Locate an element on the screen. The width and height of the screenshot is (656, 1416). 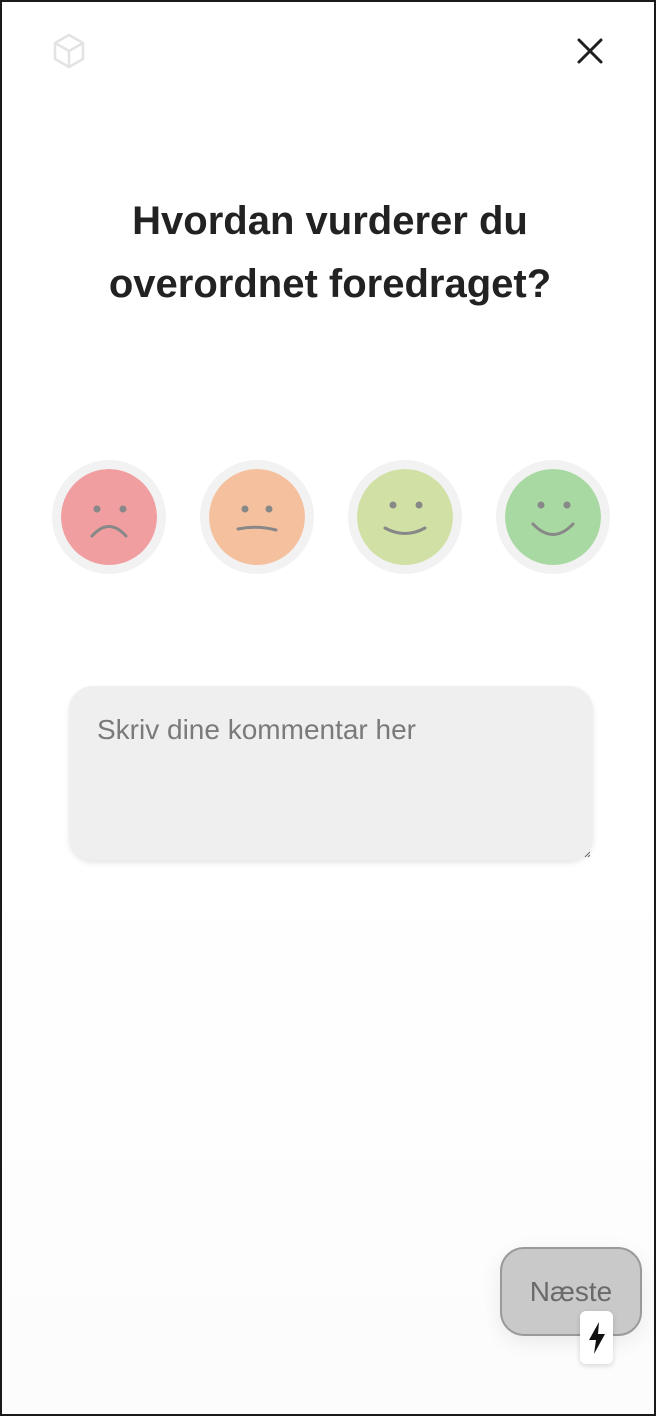
lightning-bolt-icon is located at coordinates (596, 1337).